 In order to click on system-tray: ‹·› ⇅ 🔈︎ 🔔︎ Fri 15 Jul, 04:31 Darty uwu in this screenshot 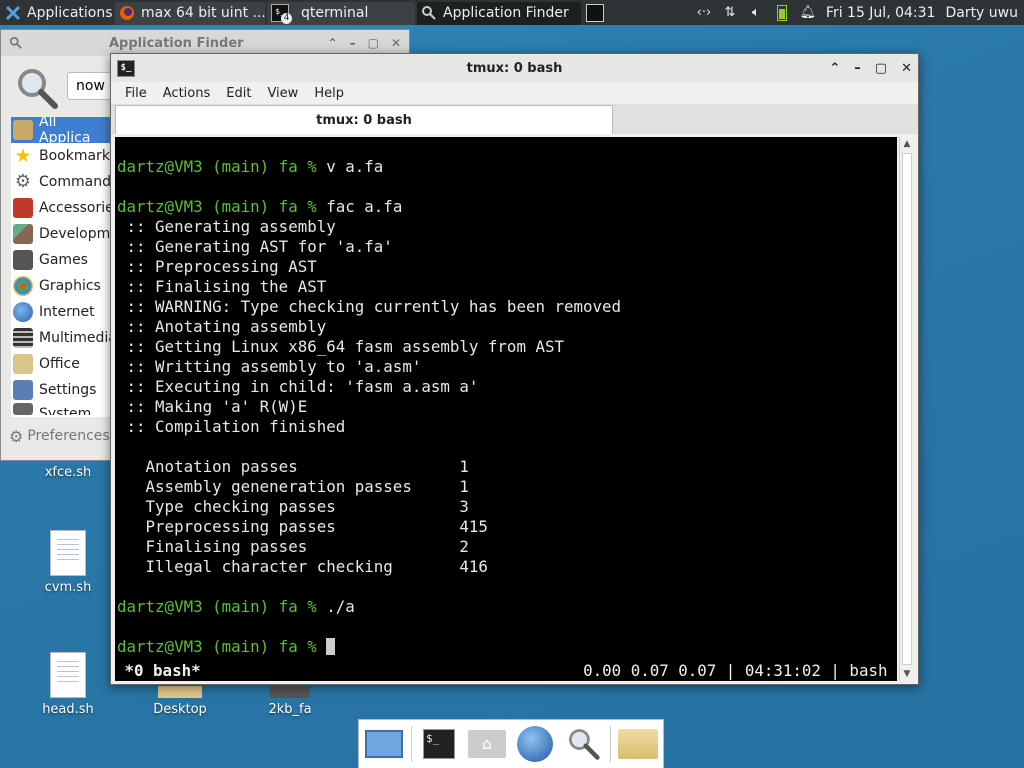, I will do `click(860, 12)`.